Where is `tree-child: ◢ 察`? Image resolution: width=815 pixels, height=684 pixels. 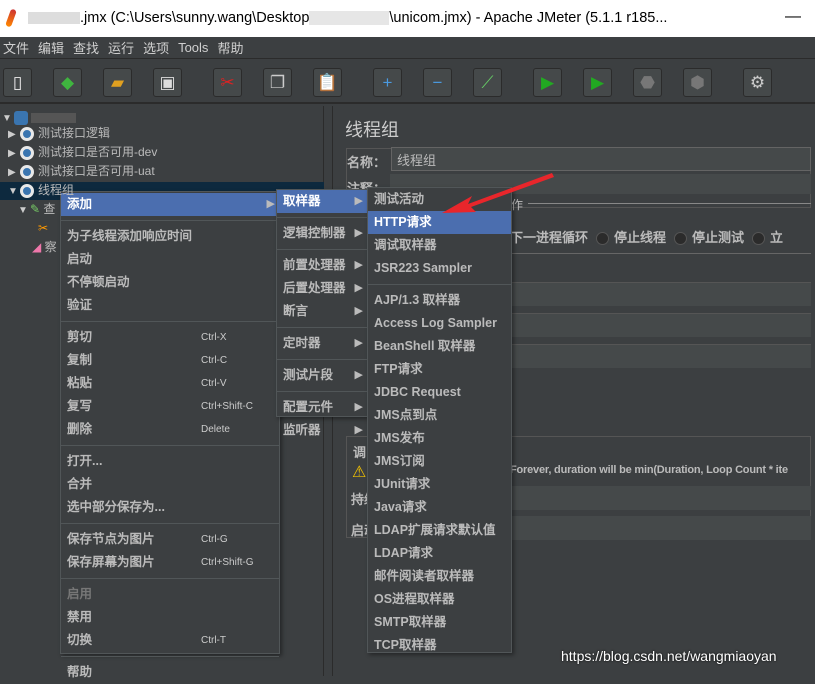 tree-child: ◢ 察 is located at coordinates (44, 247).